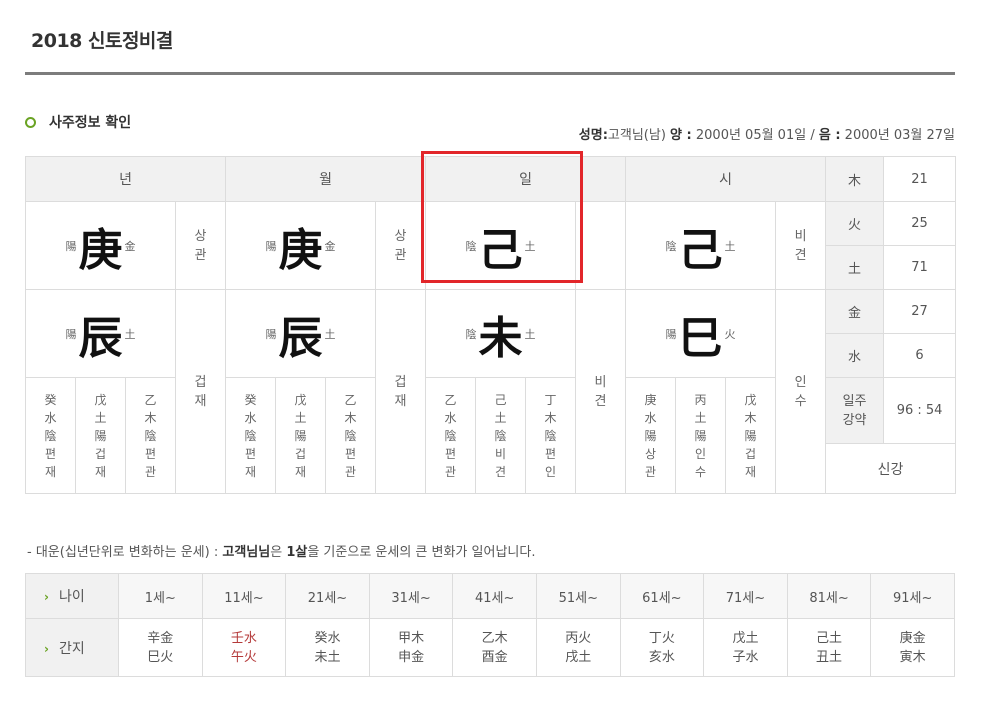 This screenshot has height=711, width=992. What do you see at coordinates (297, 552) in the screenshot?
I see `daewoon-start-age: 1살` at bounding box center [297, 552].